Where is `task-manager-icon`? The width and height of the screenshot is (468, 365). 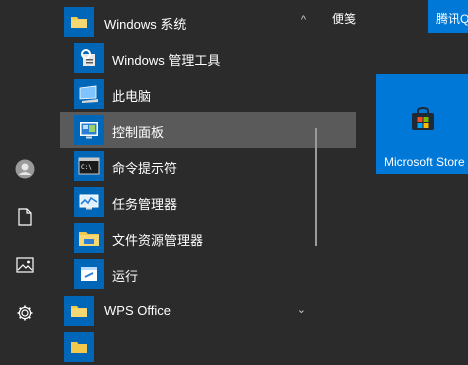 task-manager-icon is located at coordinates (89, 202).